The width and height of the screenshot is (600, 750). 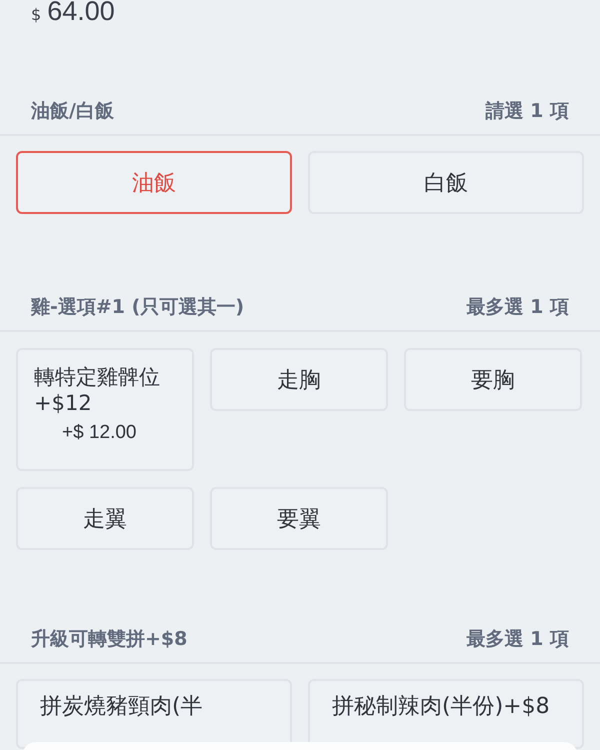 What do you see at coordinates (493, 379) in the screenshot?
I see `option-button: 要胸` at bounding box center [493, 379].